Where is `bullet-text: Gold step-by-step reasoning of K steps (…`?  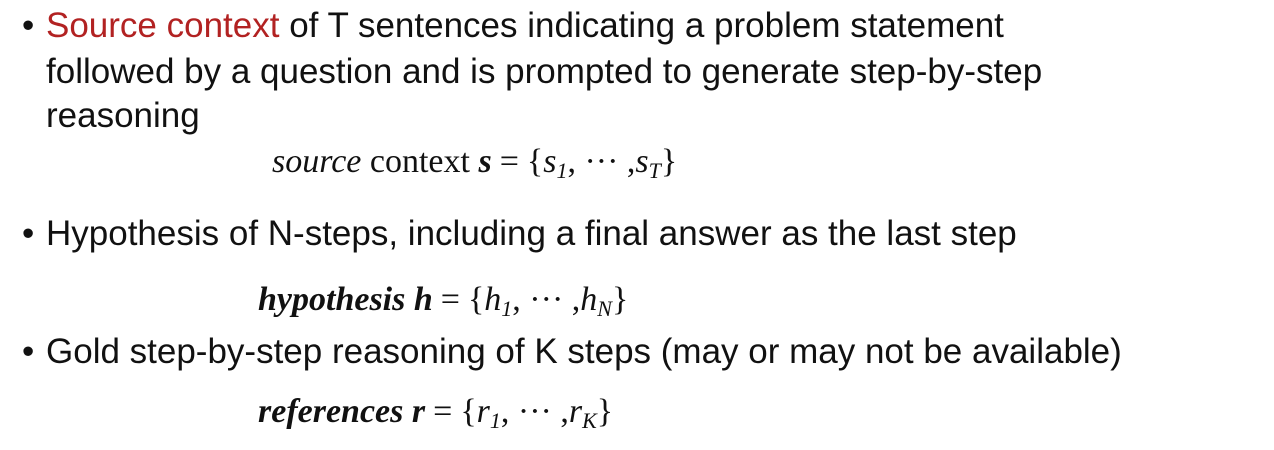
bullet-text: Gold step-by-step reasoning of K steps (… is located at coordinates (584, 351).